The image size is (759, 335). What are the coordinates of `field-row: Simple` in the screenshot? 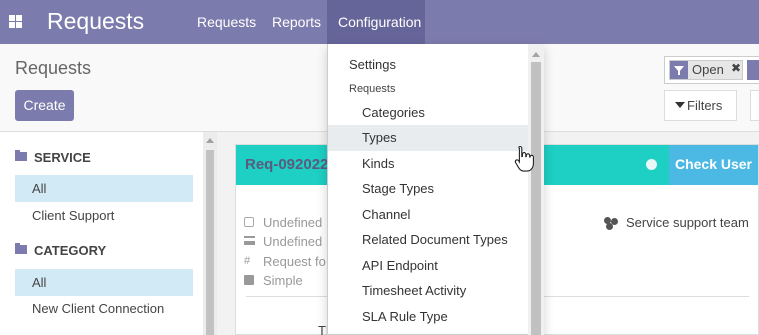 It's located at (273, 280).